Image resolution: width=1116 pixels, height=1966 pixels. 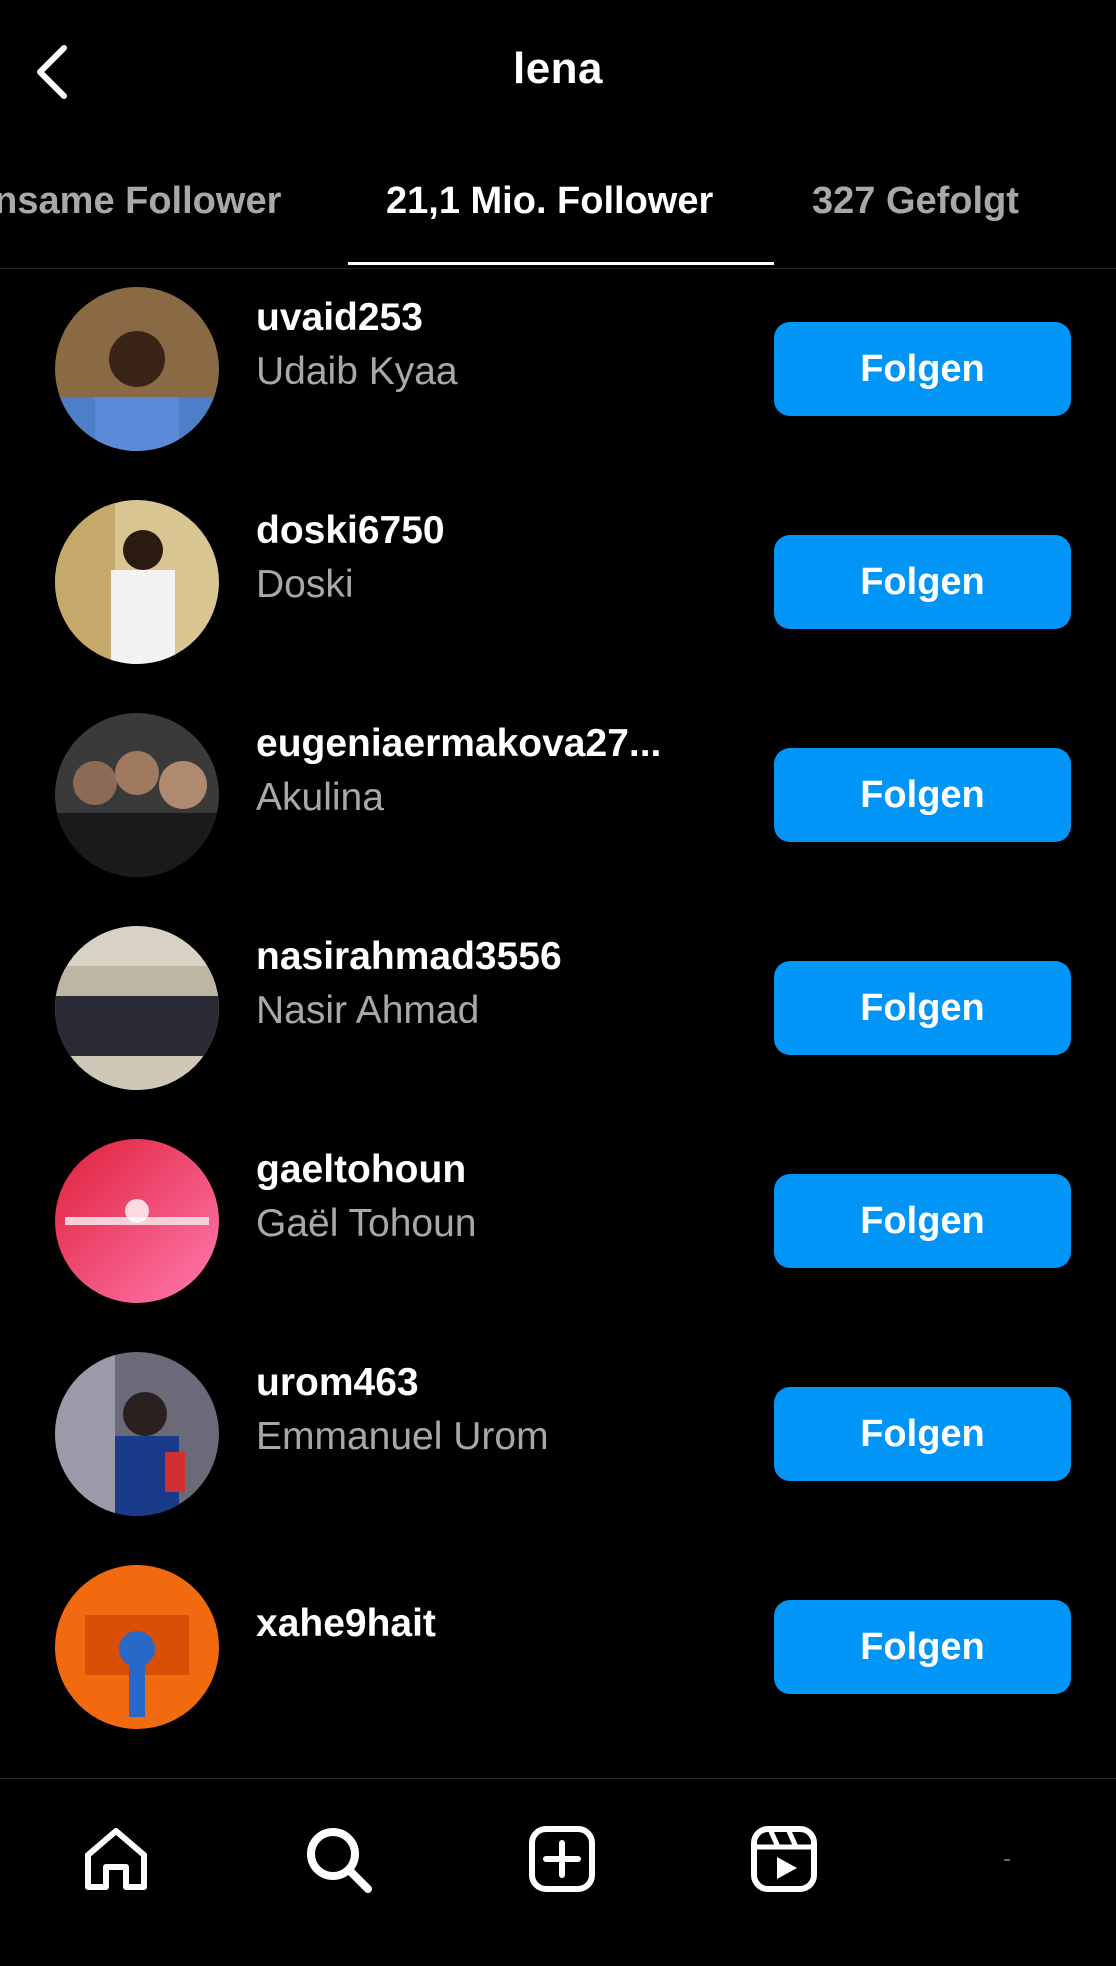 What do you see at coordinates (366, 1223) in the screenshot?
I see `full-name: Gaël Tohoun` at bounding box center [366, 1223].